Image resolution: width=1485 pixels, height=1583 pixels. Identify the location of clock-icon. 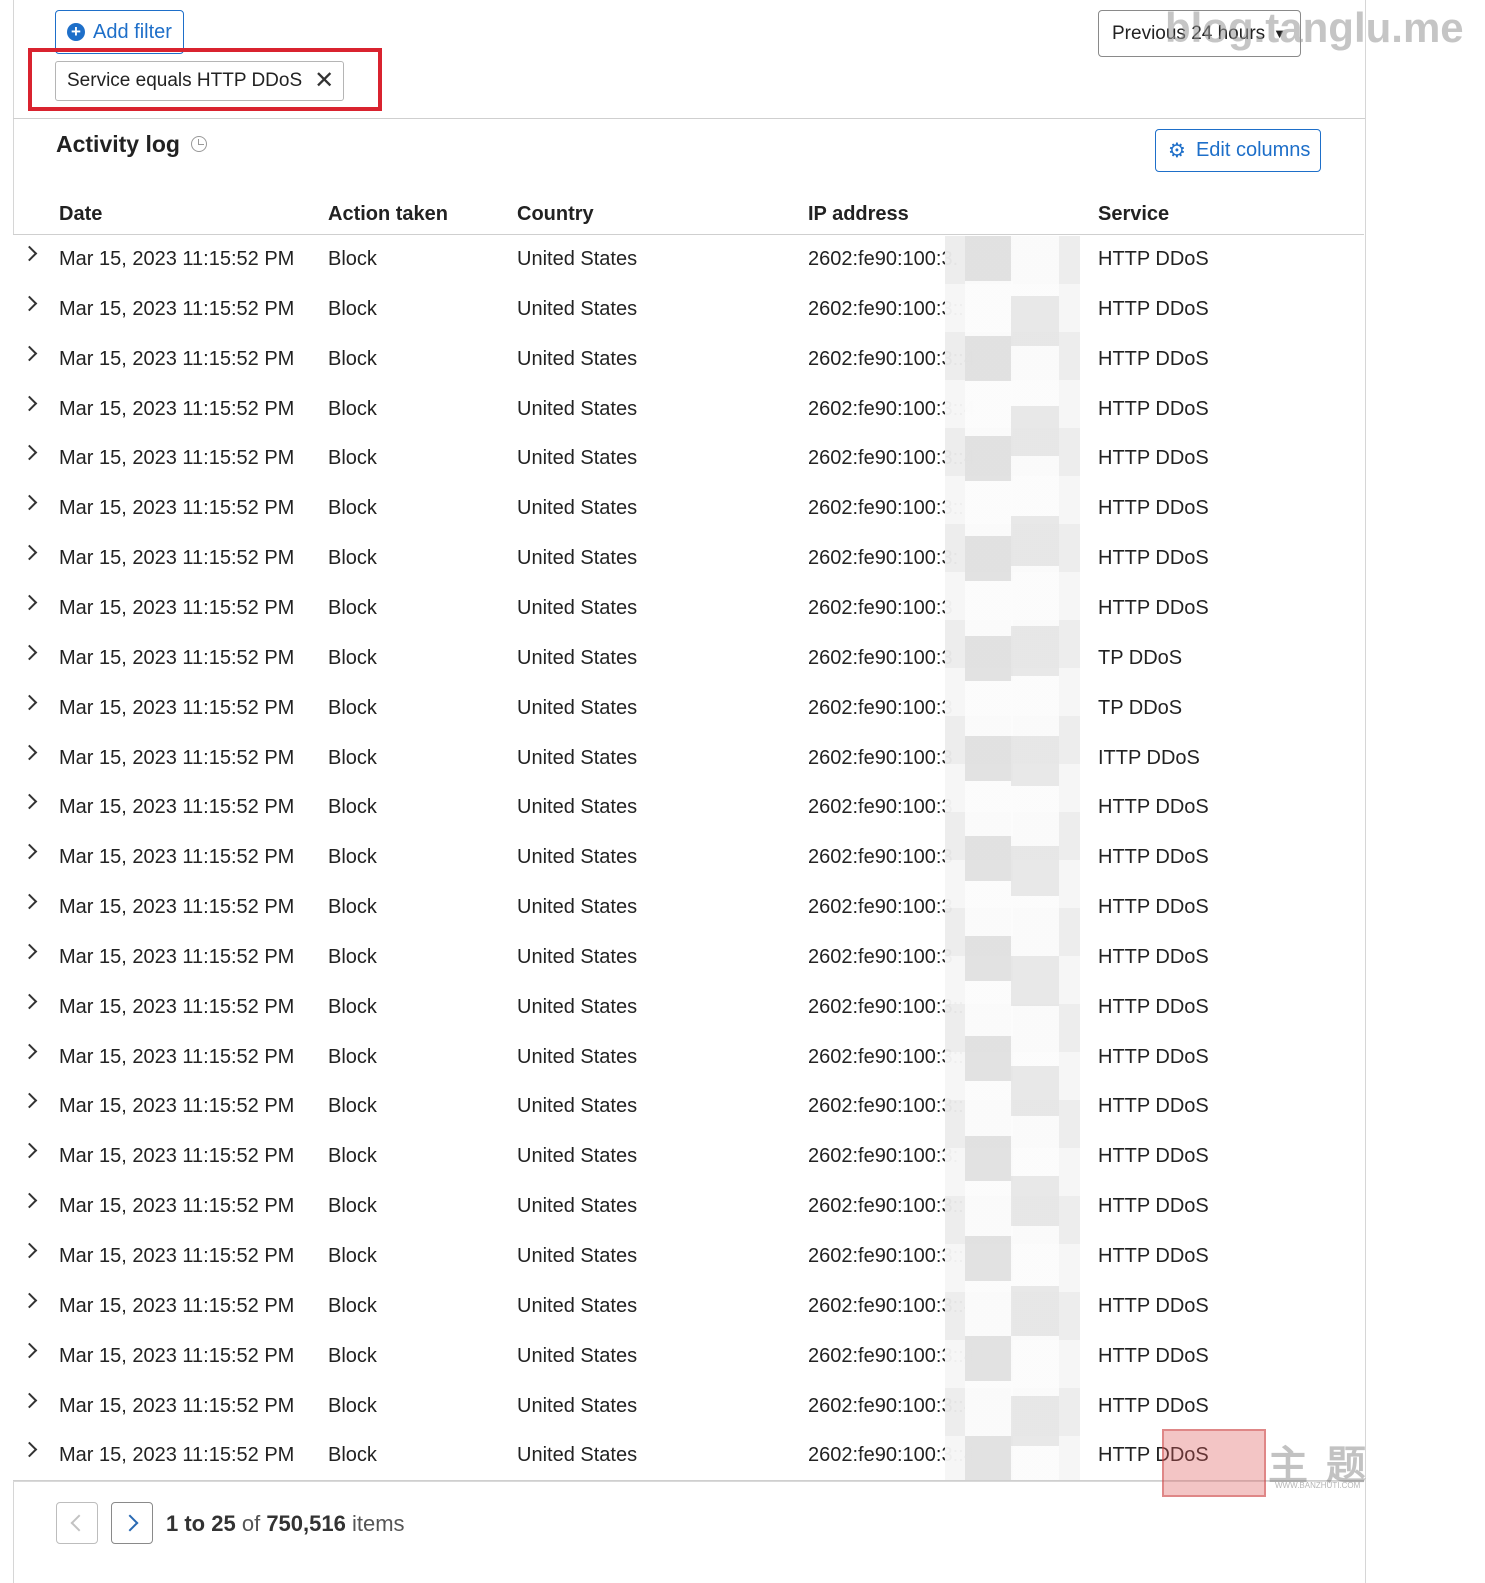
(199, 144).